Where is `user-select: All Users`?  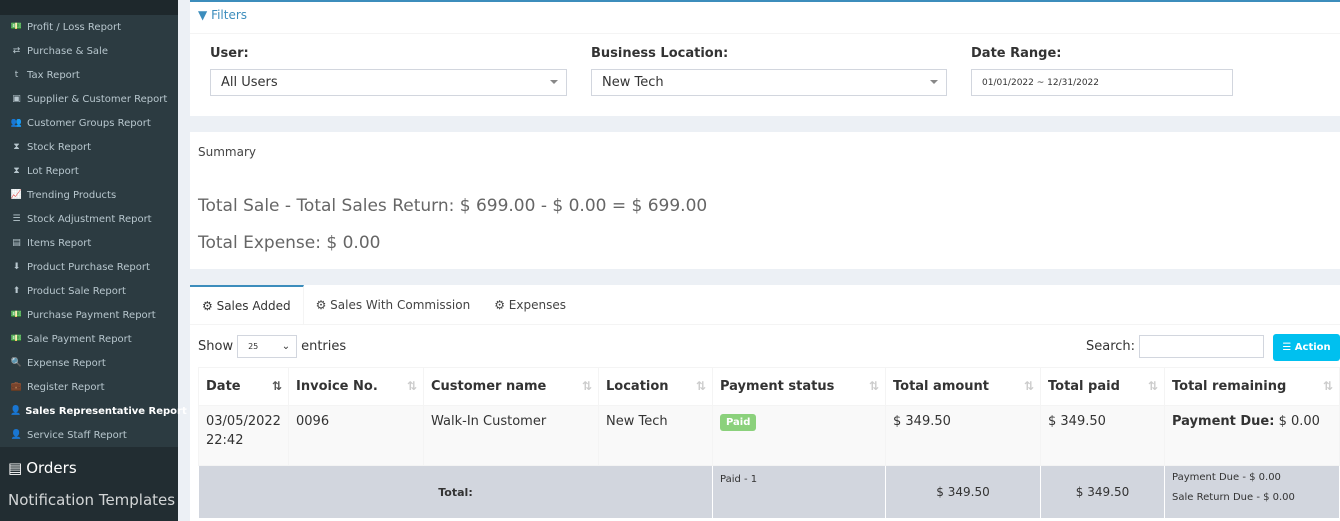 user-select: All Users is located at coordinates (388, 82).